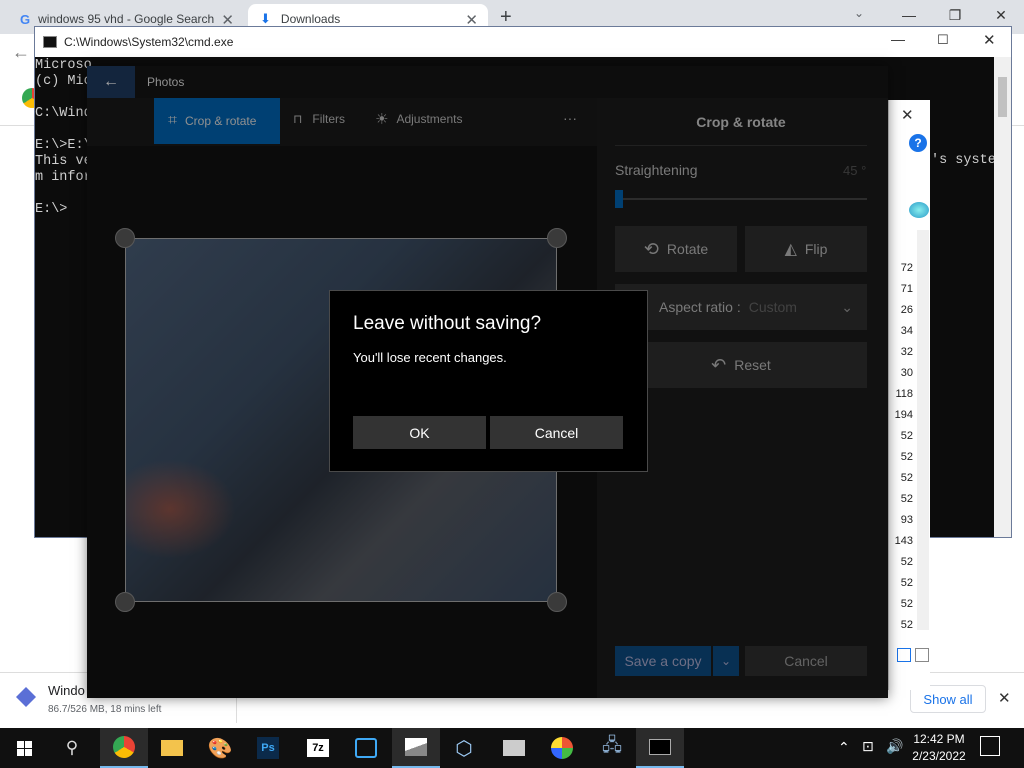 This screenshot has width=1024, height=768. Describe the element at coordinates (906, 520) in the screenshot. I see `file-size-cell: 93` at that location.